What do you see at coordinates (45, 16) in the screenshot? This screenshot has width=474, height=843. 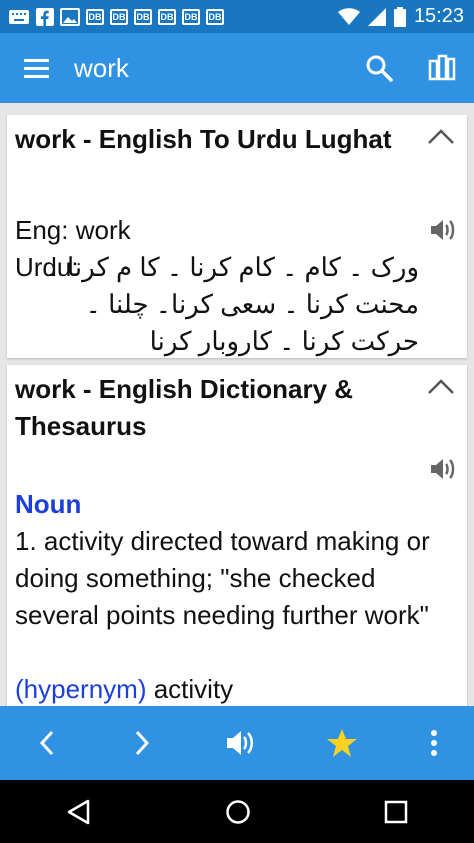 I see `facebook-icon` at bounding box center [45, 16].